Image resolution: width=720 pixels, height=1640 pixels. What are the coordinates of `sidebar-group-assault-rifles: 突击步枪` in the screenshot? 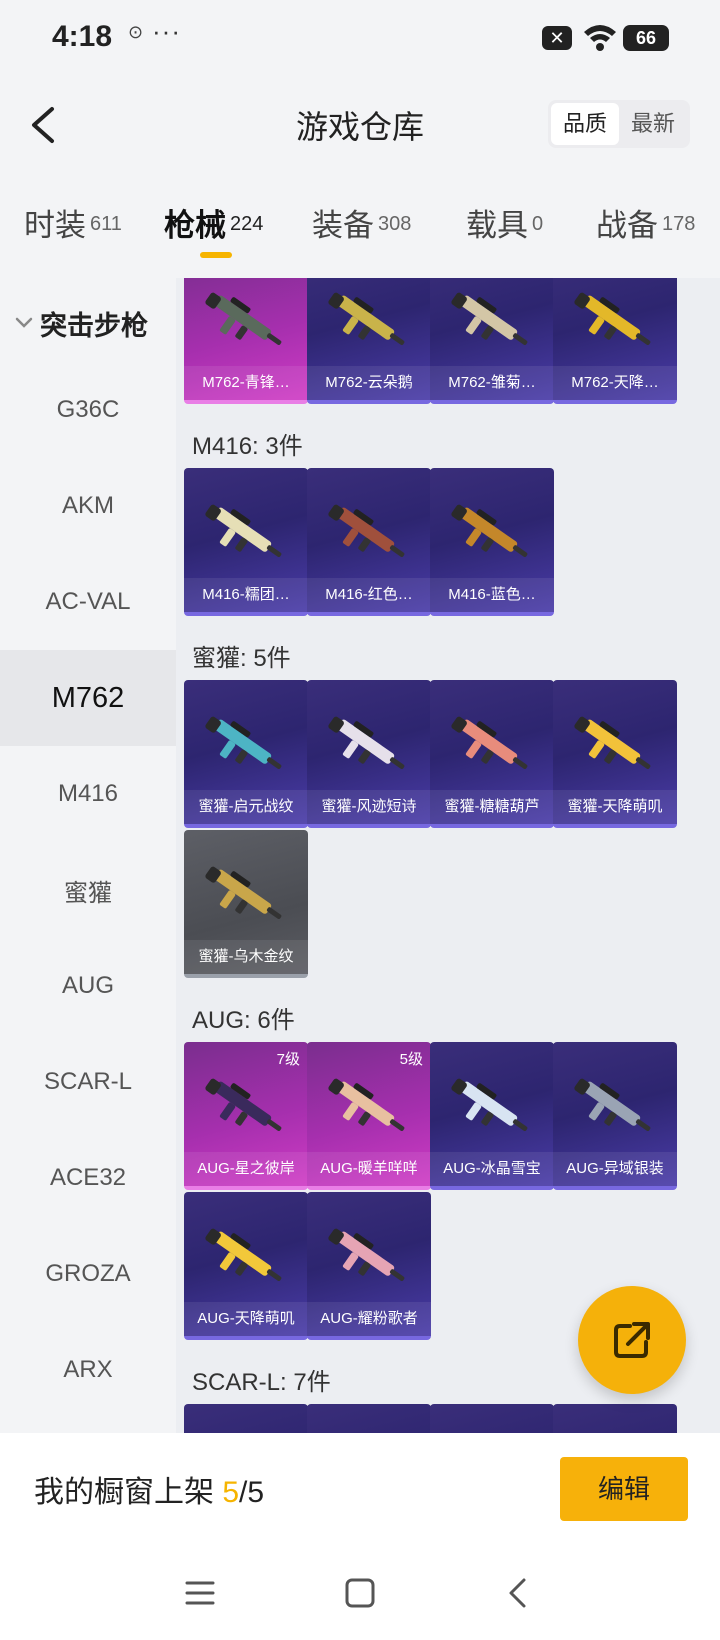 It's located at (88, 323).